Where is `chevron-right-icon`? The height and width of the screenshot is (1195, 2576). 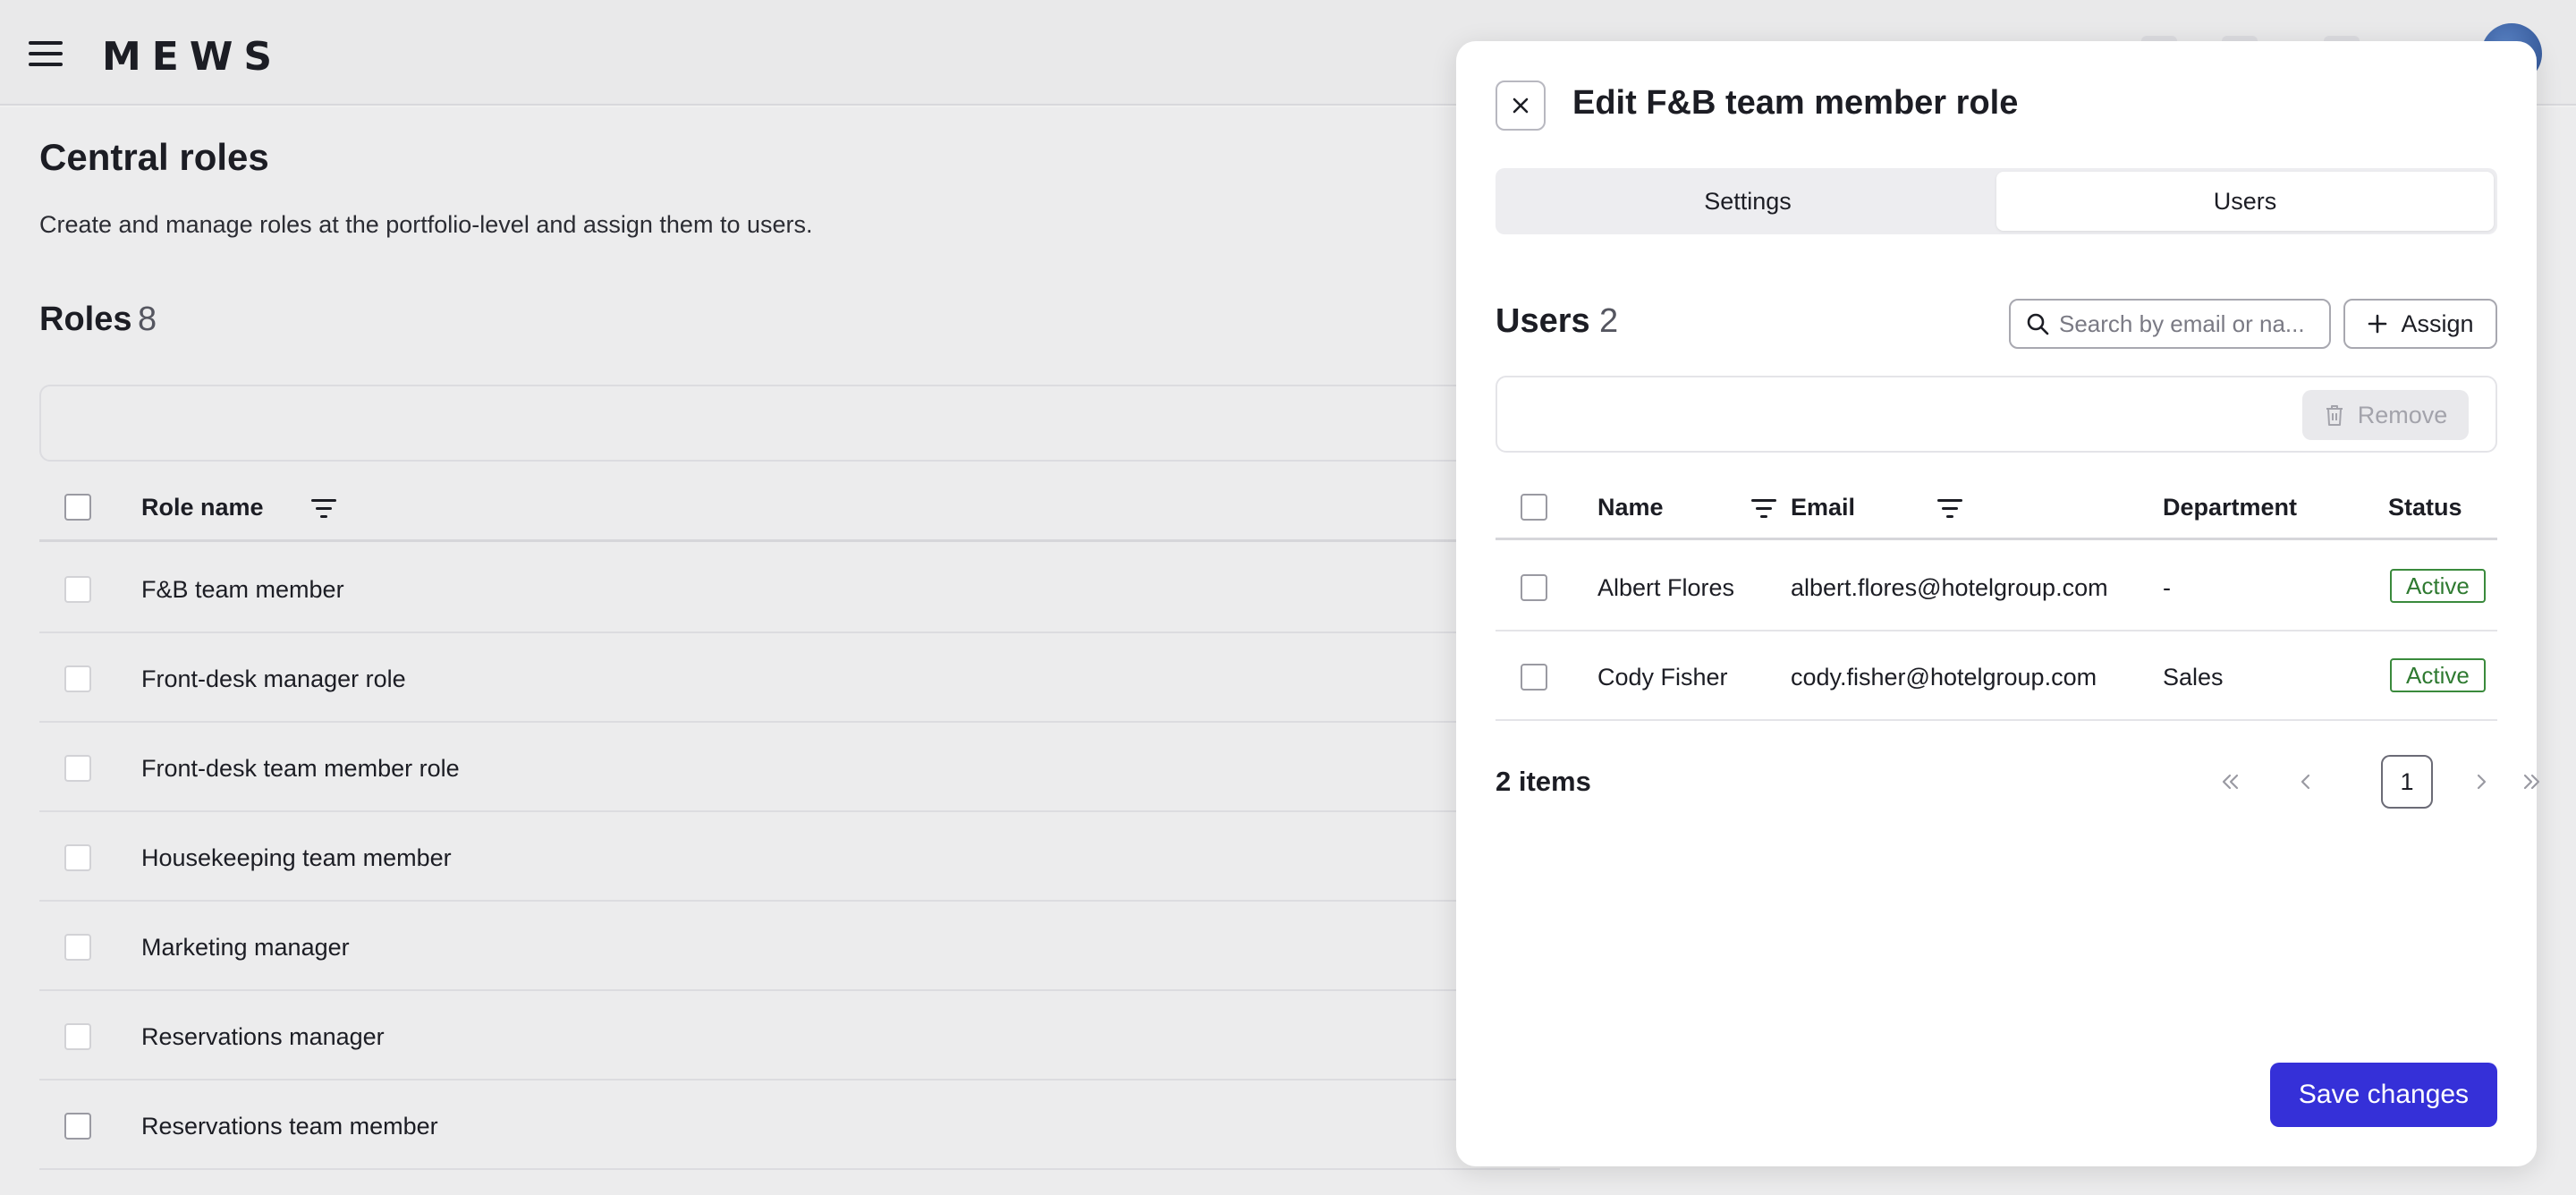 chevron-right-icon is located at coordinates (2482, 782).